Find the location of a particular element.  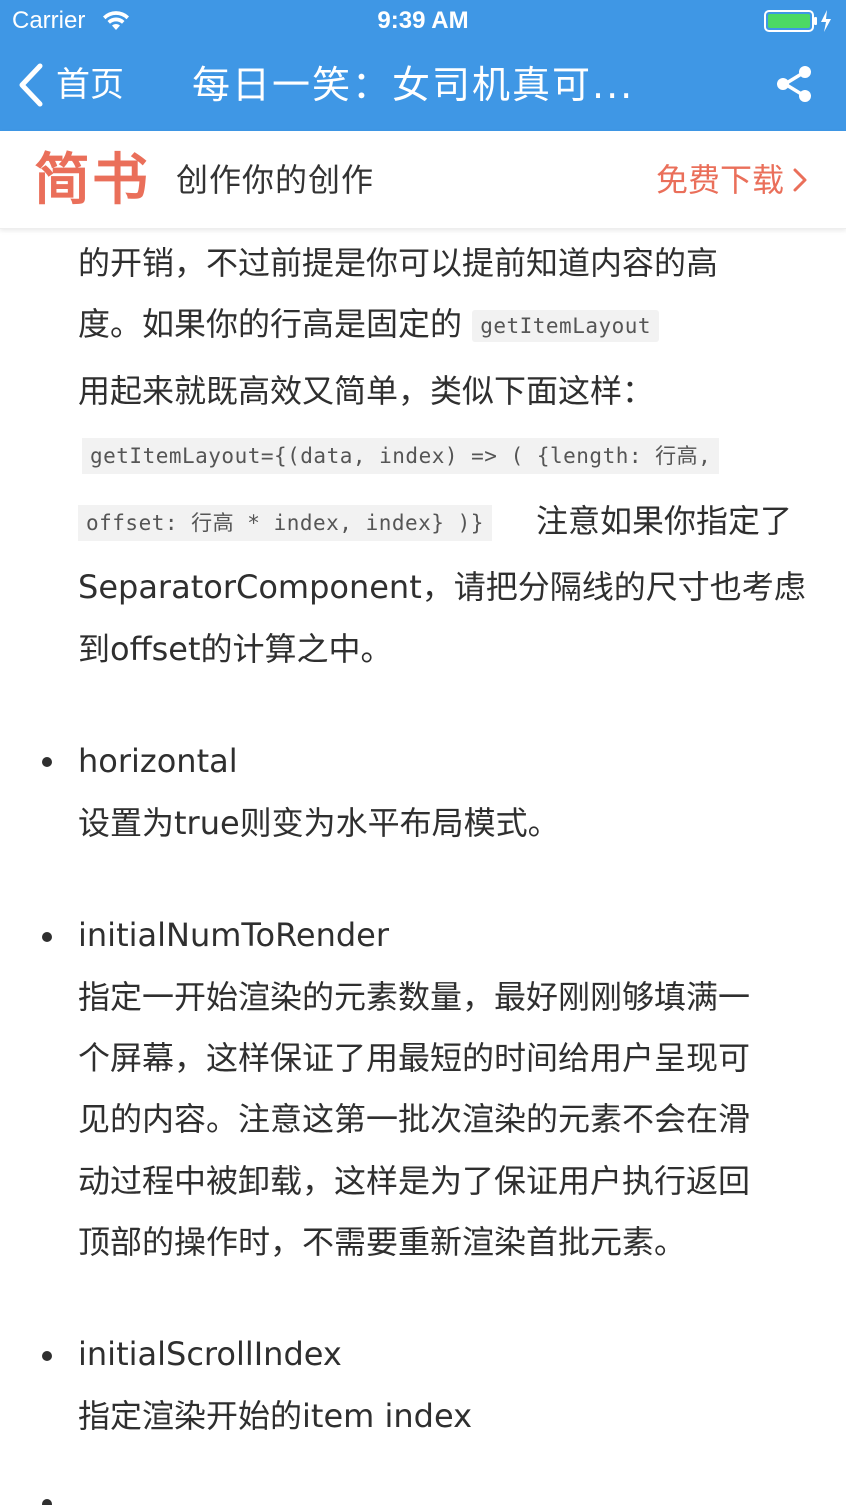

text-line: SeparatorComponent，请把分隔线的尺寸也考虑 is located at coordinates (442, 587).